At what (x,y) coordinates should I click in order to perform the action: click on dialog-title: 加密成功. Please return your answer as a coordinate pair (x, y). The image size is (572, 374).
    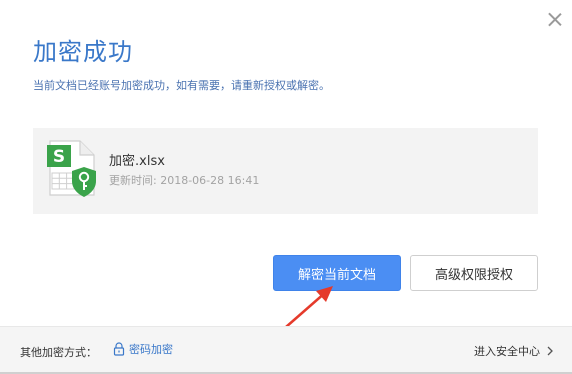
    Looking at the image, I should click on (83, 52).